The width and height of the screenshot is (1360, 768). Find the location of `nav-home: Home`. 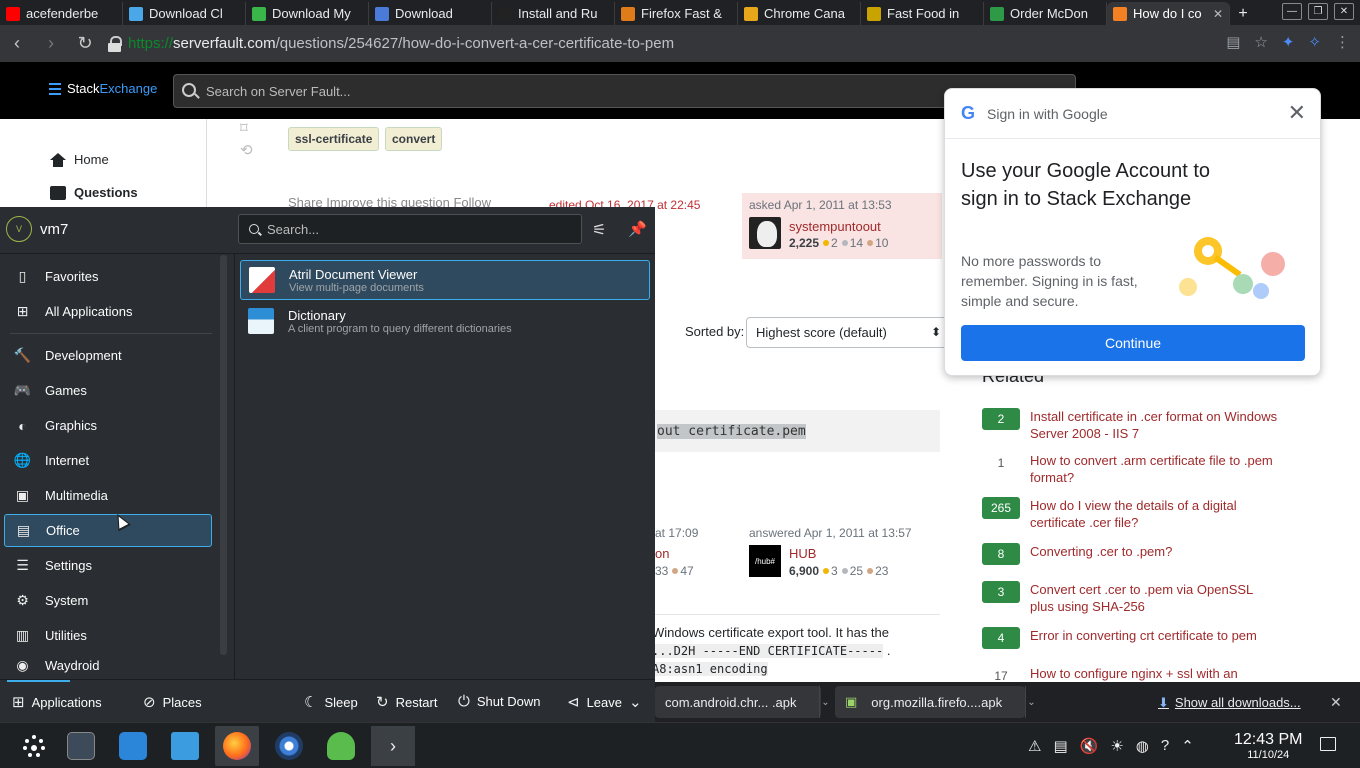

nav-home: Home is located at coordinates (79, 159).